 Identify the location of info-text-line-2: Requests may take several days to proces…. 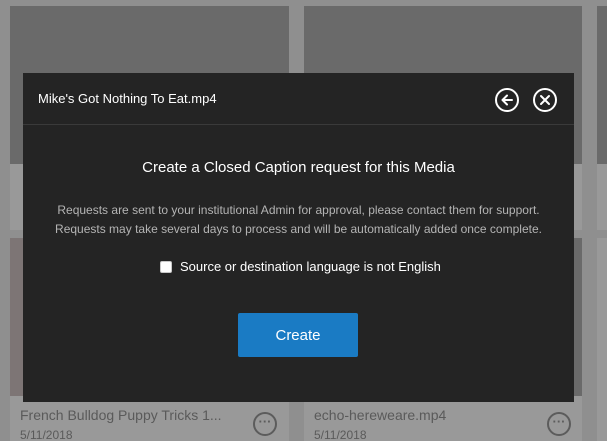
(298, 229).